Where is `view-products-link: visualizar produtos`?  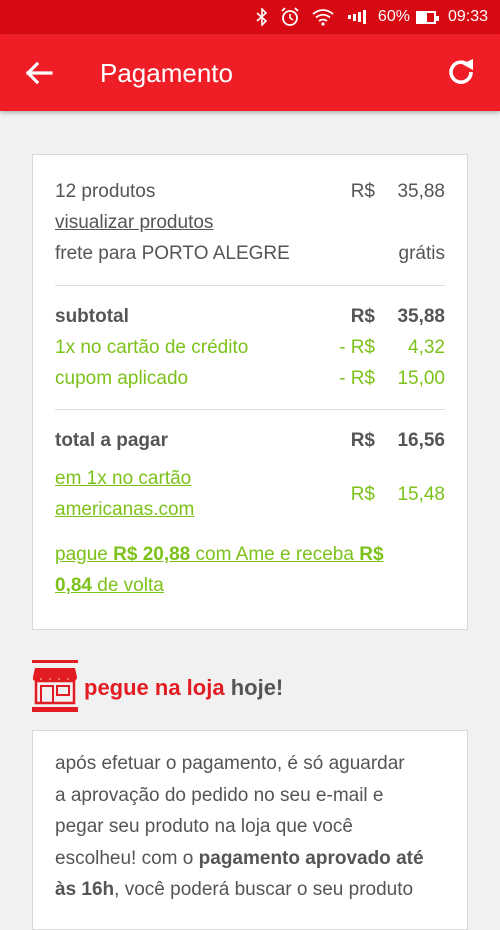
view-products-link: visualizar produtos is located at coordinates (134, 223).